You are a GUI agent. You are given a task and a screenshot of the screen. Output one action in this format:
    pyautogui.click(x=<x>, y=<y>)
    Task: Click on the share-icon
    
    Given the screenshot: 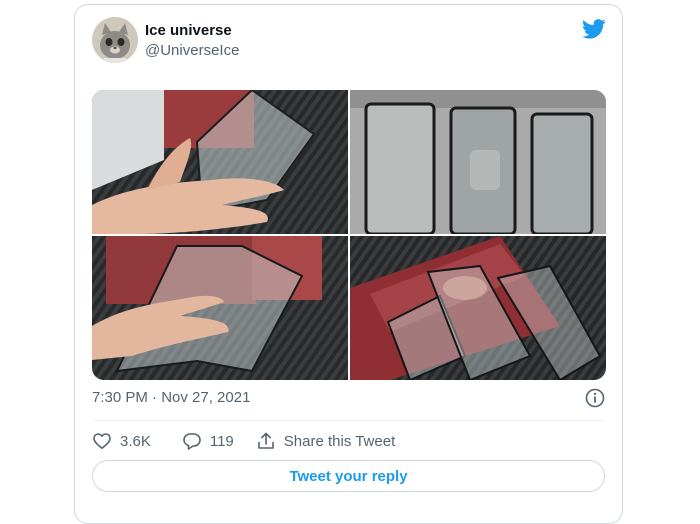 What is the action you would take?
    pyautogui.click(x=265, y=440)
    